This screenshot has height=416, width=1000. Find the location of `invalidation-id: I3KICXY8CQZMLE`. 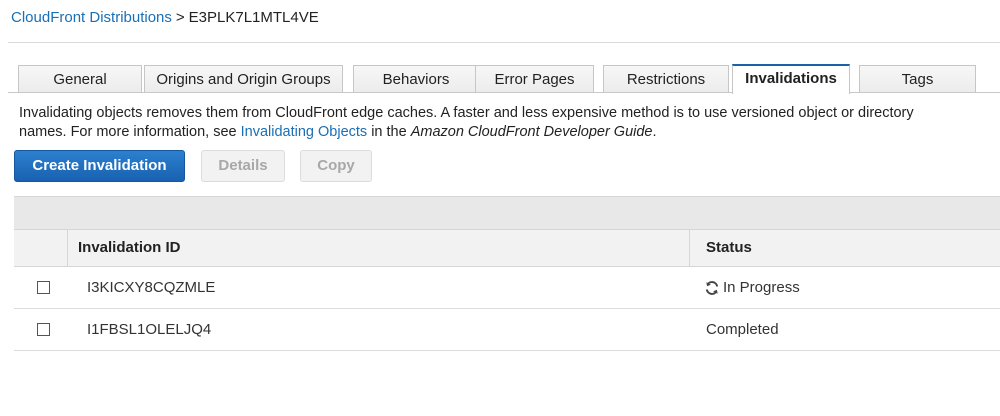

invalidation-id: I3KICXY8CQZMLE is located at coordinates (151, 287).